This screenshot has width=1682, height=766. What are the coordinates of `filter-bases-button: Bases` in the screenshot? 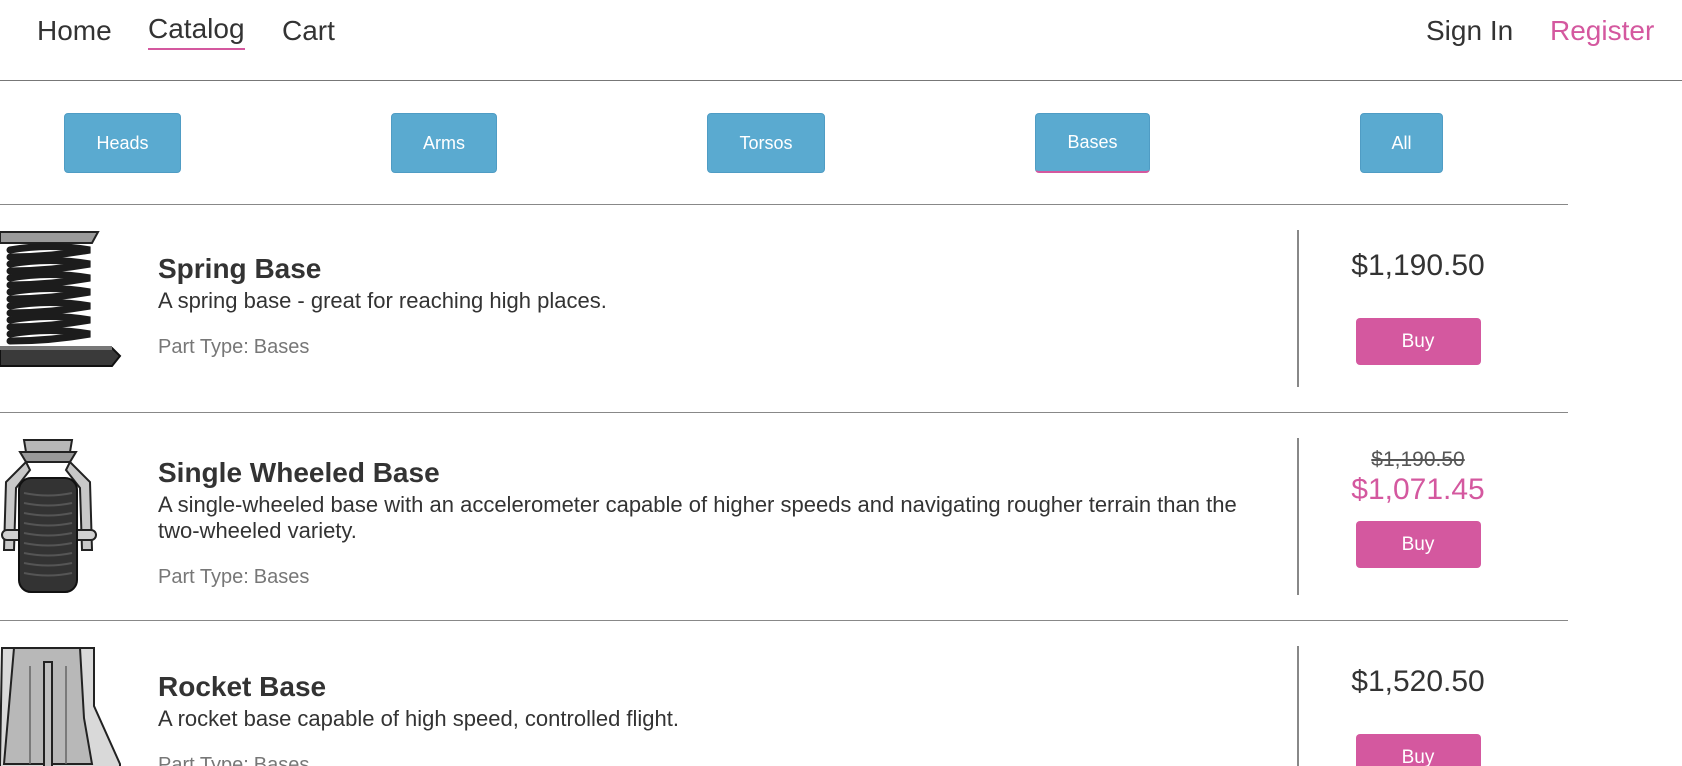 It's located at (1092, 143).